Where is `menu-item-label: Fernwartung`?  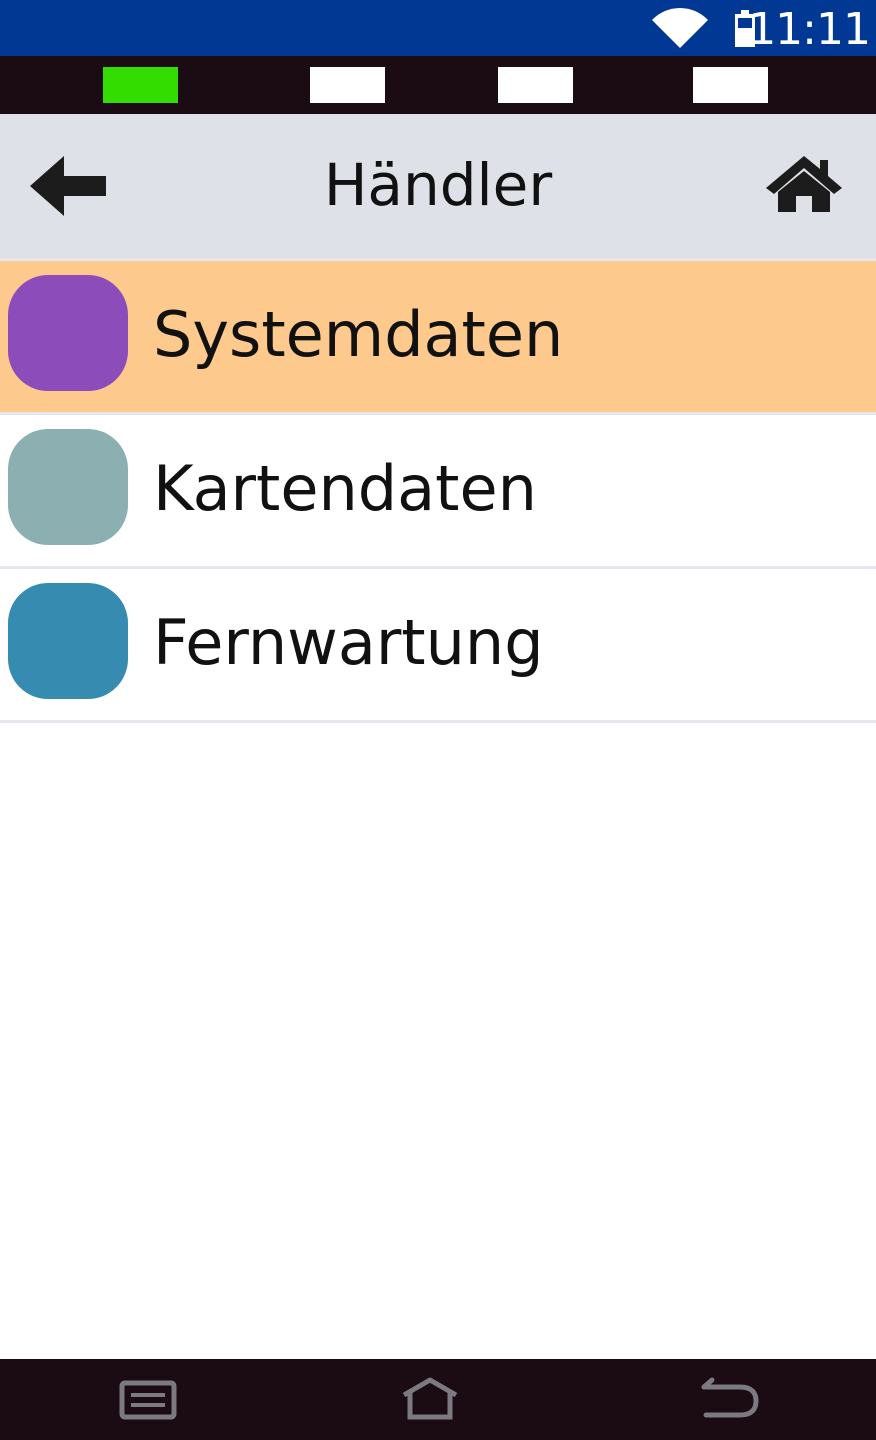 menu-item-label: Fernwartung is located at coordinates (348, 642).